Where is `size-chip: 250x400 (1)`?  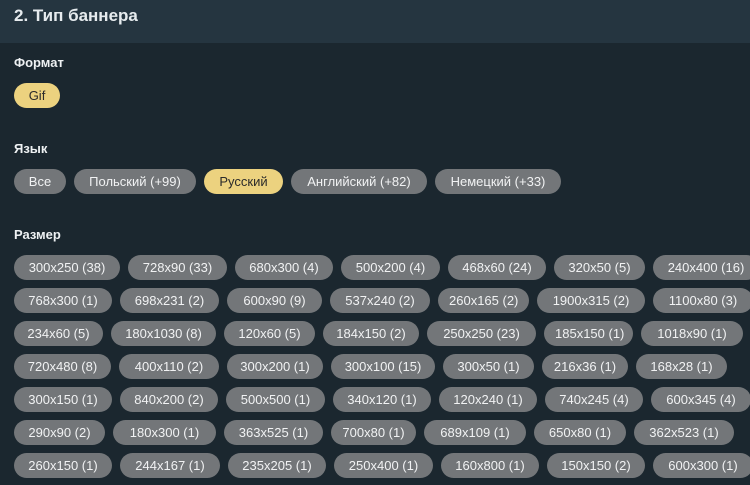 size-chip: 250x400 (1) is located at coordinates (383, 465).